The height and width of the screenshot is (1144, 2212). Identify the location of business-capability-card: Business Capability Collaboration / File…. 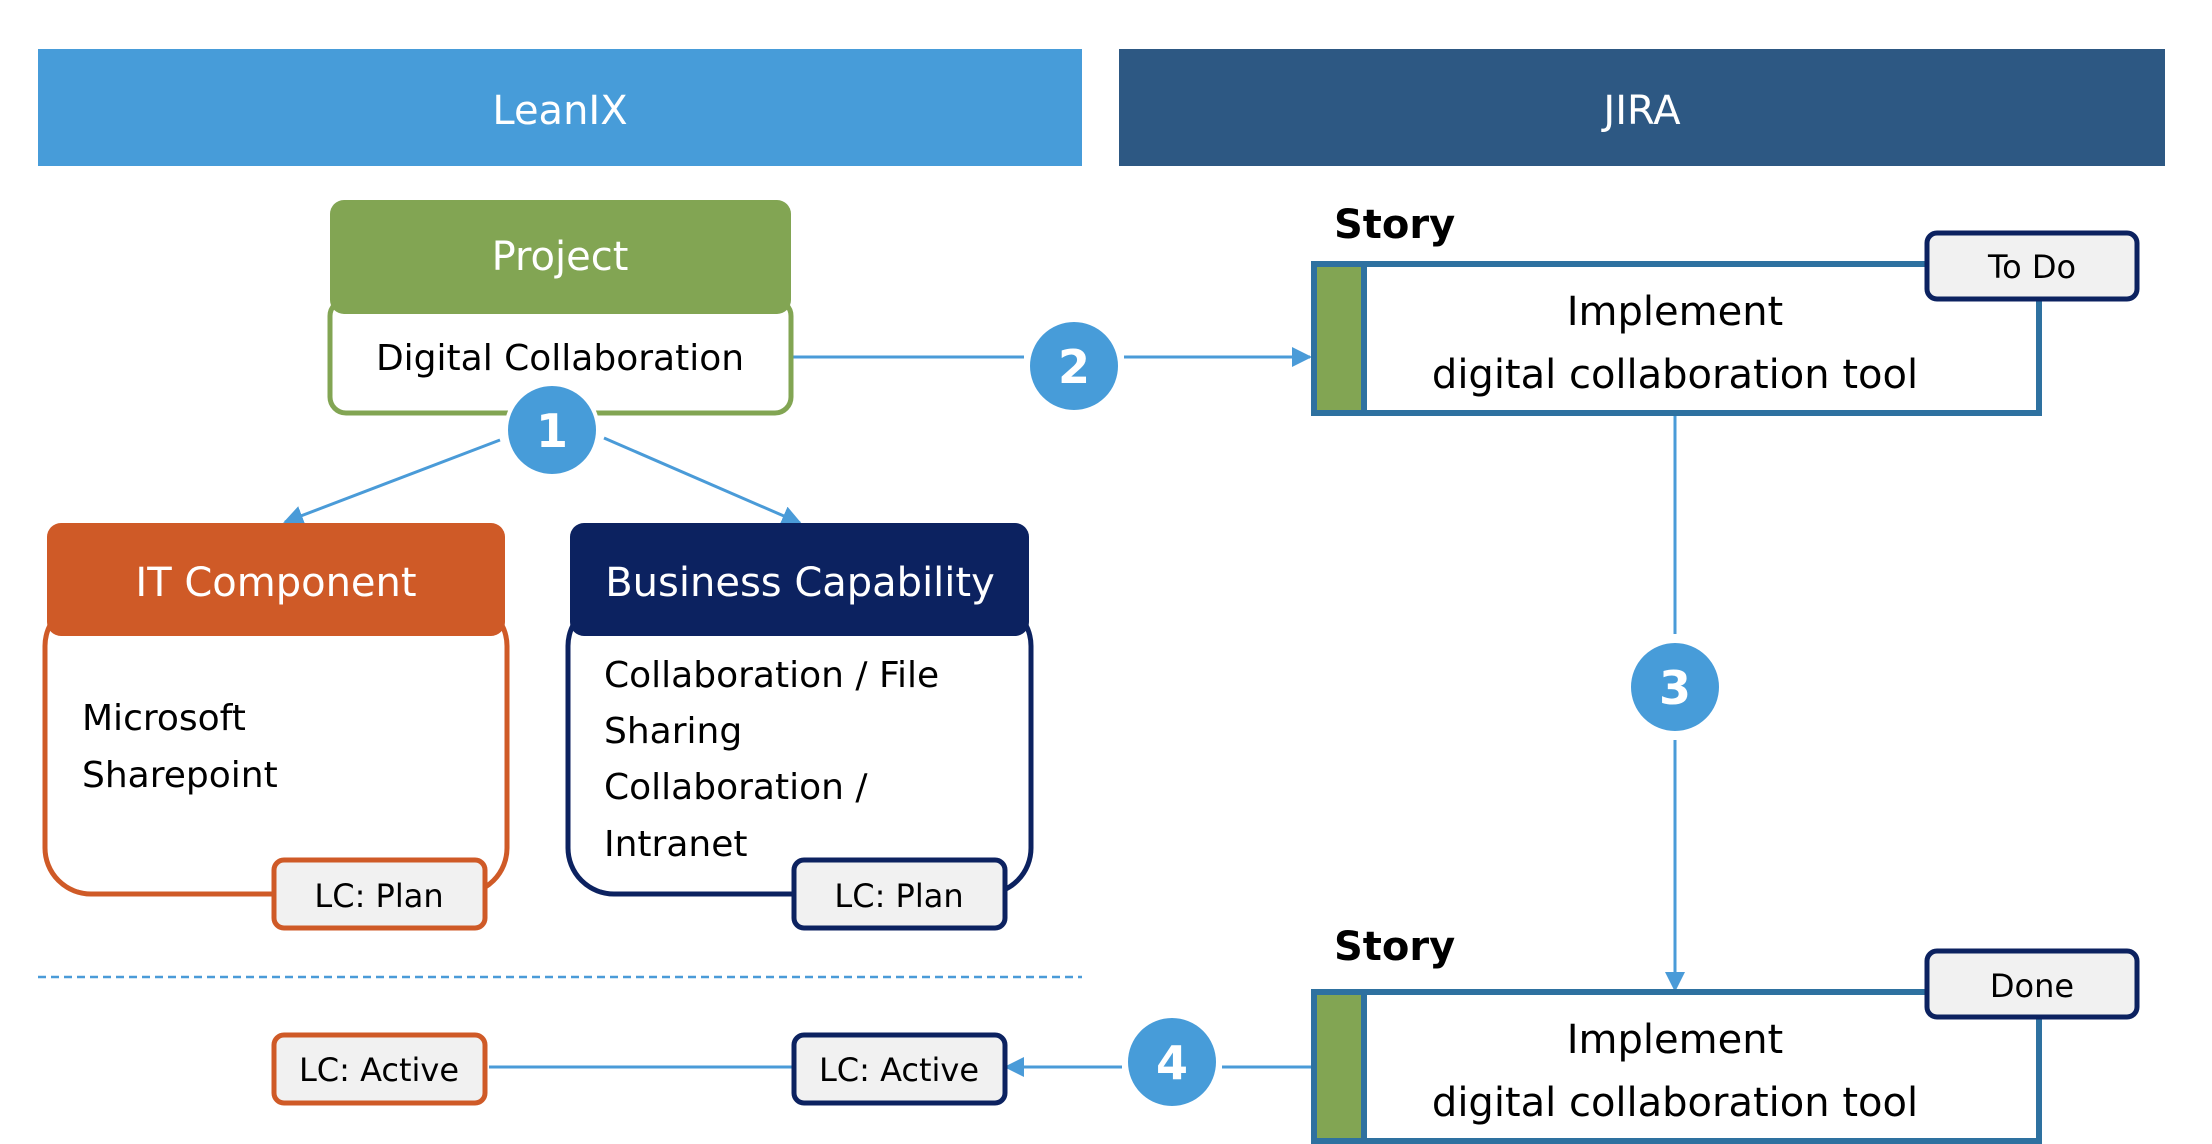
(799, 727).